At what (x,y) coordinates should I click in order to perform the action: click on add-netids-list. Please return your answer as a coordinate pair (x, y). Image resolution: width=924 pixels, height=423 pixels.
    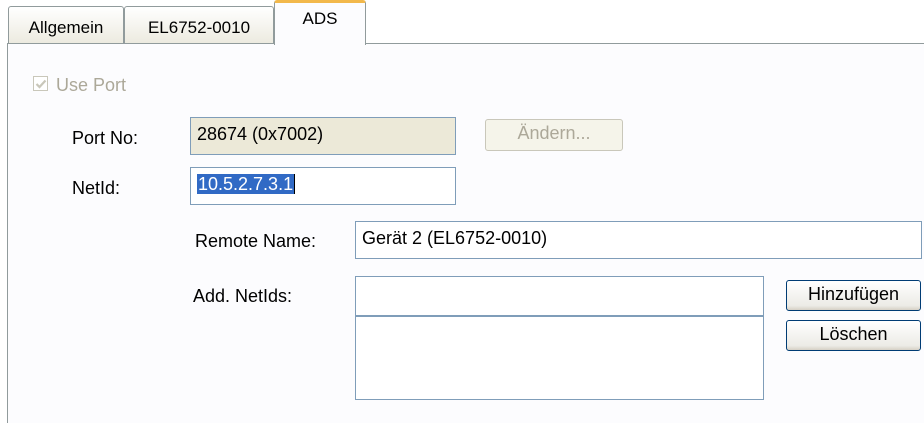
    Looking at the image, I should click on (559, 358).